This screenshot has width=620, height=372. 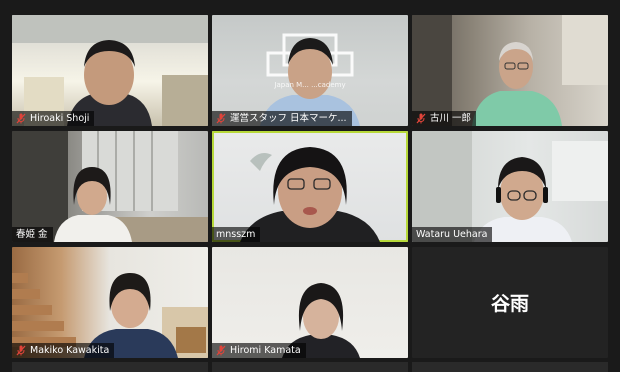 What do you see at coordinates (451, 118) in the screenshot?
I see `participant-name: 古川 一郎` at bounding box center [451, 118].